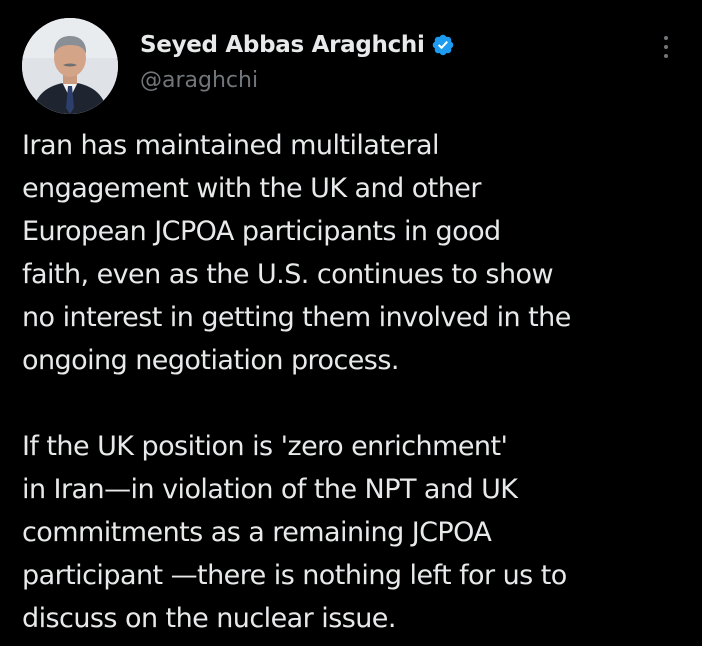 The height and width of the screenshot is (646, 702). What do you see at coordinates (261, 231) in the screenshot?
I see `tweet-line: European JCPOA participants in good` at bounding box center [261, 231].